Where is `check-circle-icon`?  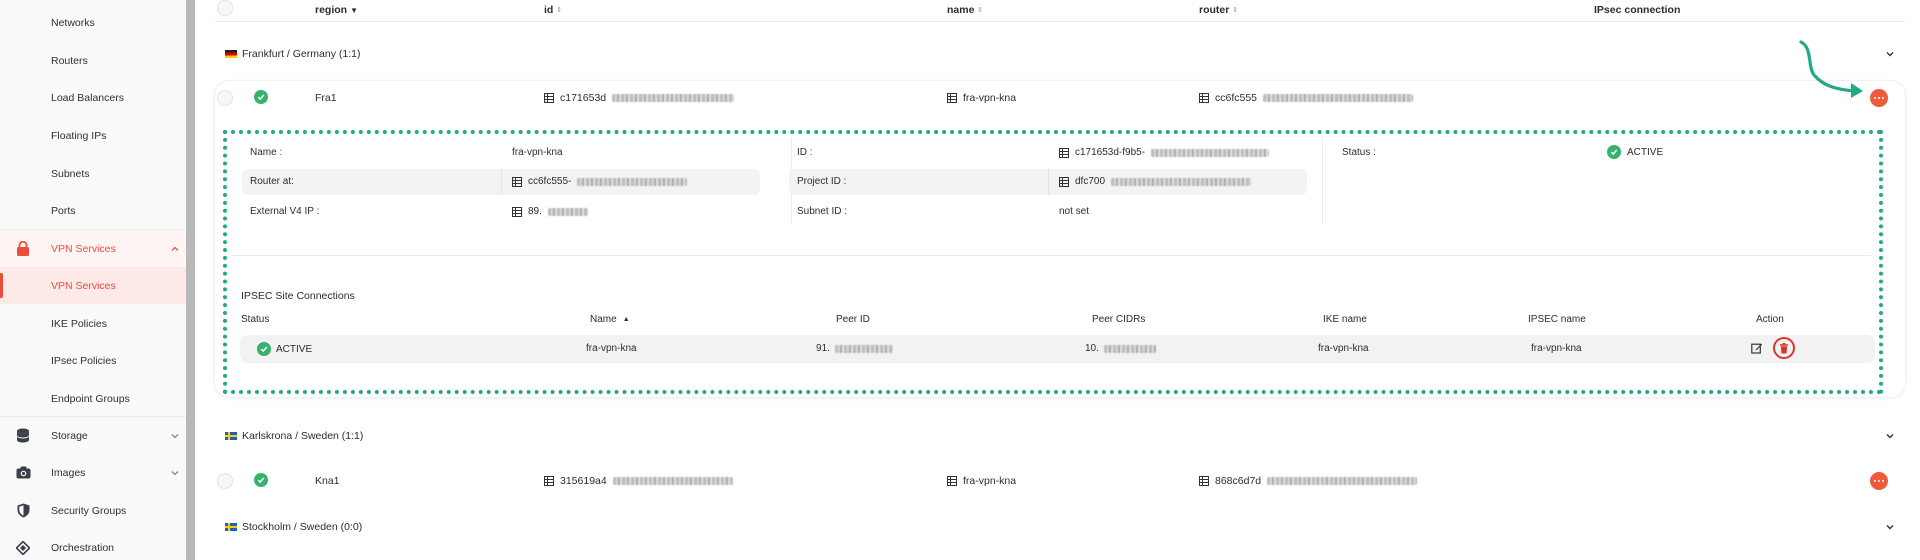 check-circle-icon is located at coordinates (261, 97).